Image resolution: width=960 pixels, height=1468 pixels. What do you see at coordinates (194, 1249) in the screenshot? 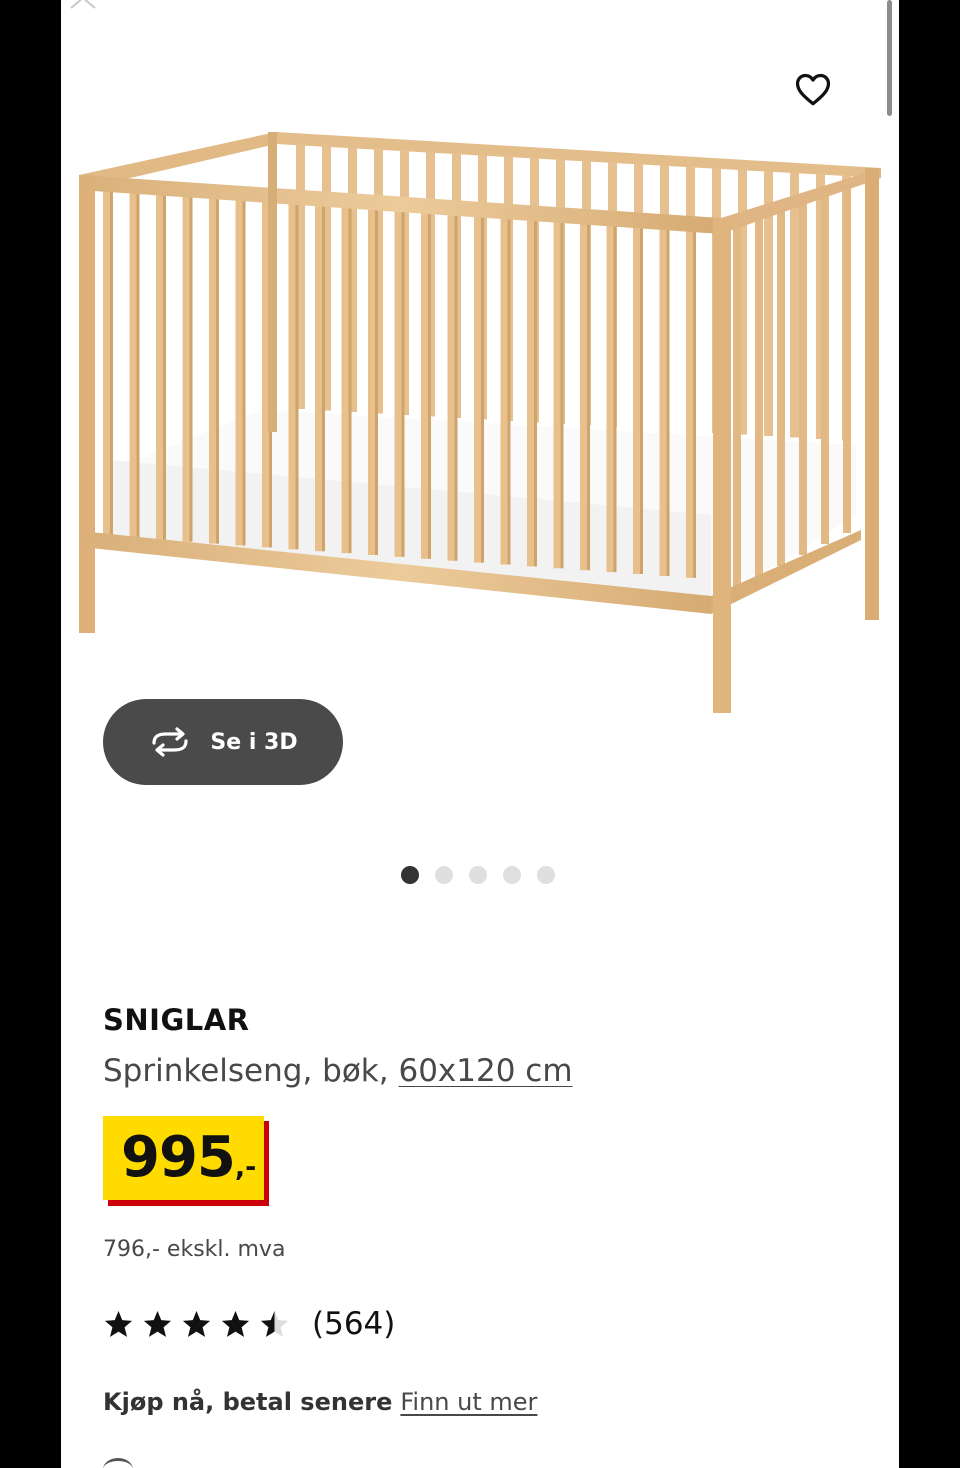
I see `price-excl-vat: 796,- ekskl. mva` at bounding box center [194, 1249].